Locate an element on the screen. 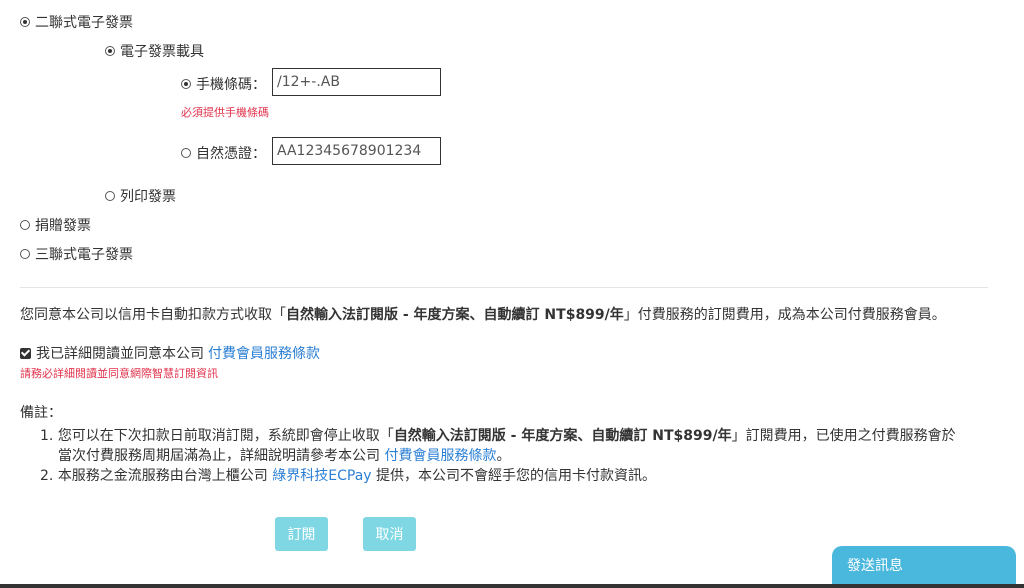 The image size is (1024, 588). agreement-row: 我已詳細閱讀並同意本公司 付費會員服務條款 is located at coordinates (170, 353).